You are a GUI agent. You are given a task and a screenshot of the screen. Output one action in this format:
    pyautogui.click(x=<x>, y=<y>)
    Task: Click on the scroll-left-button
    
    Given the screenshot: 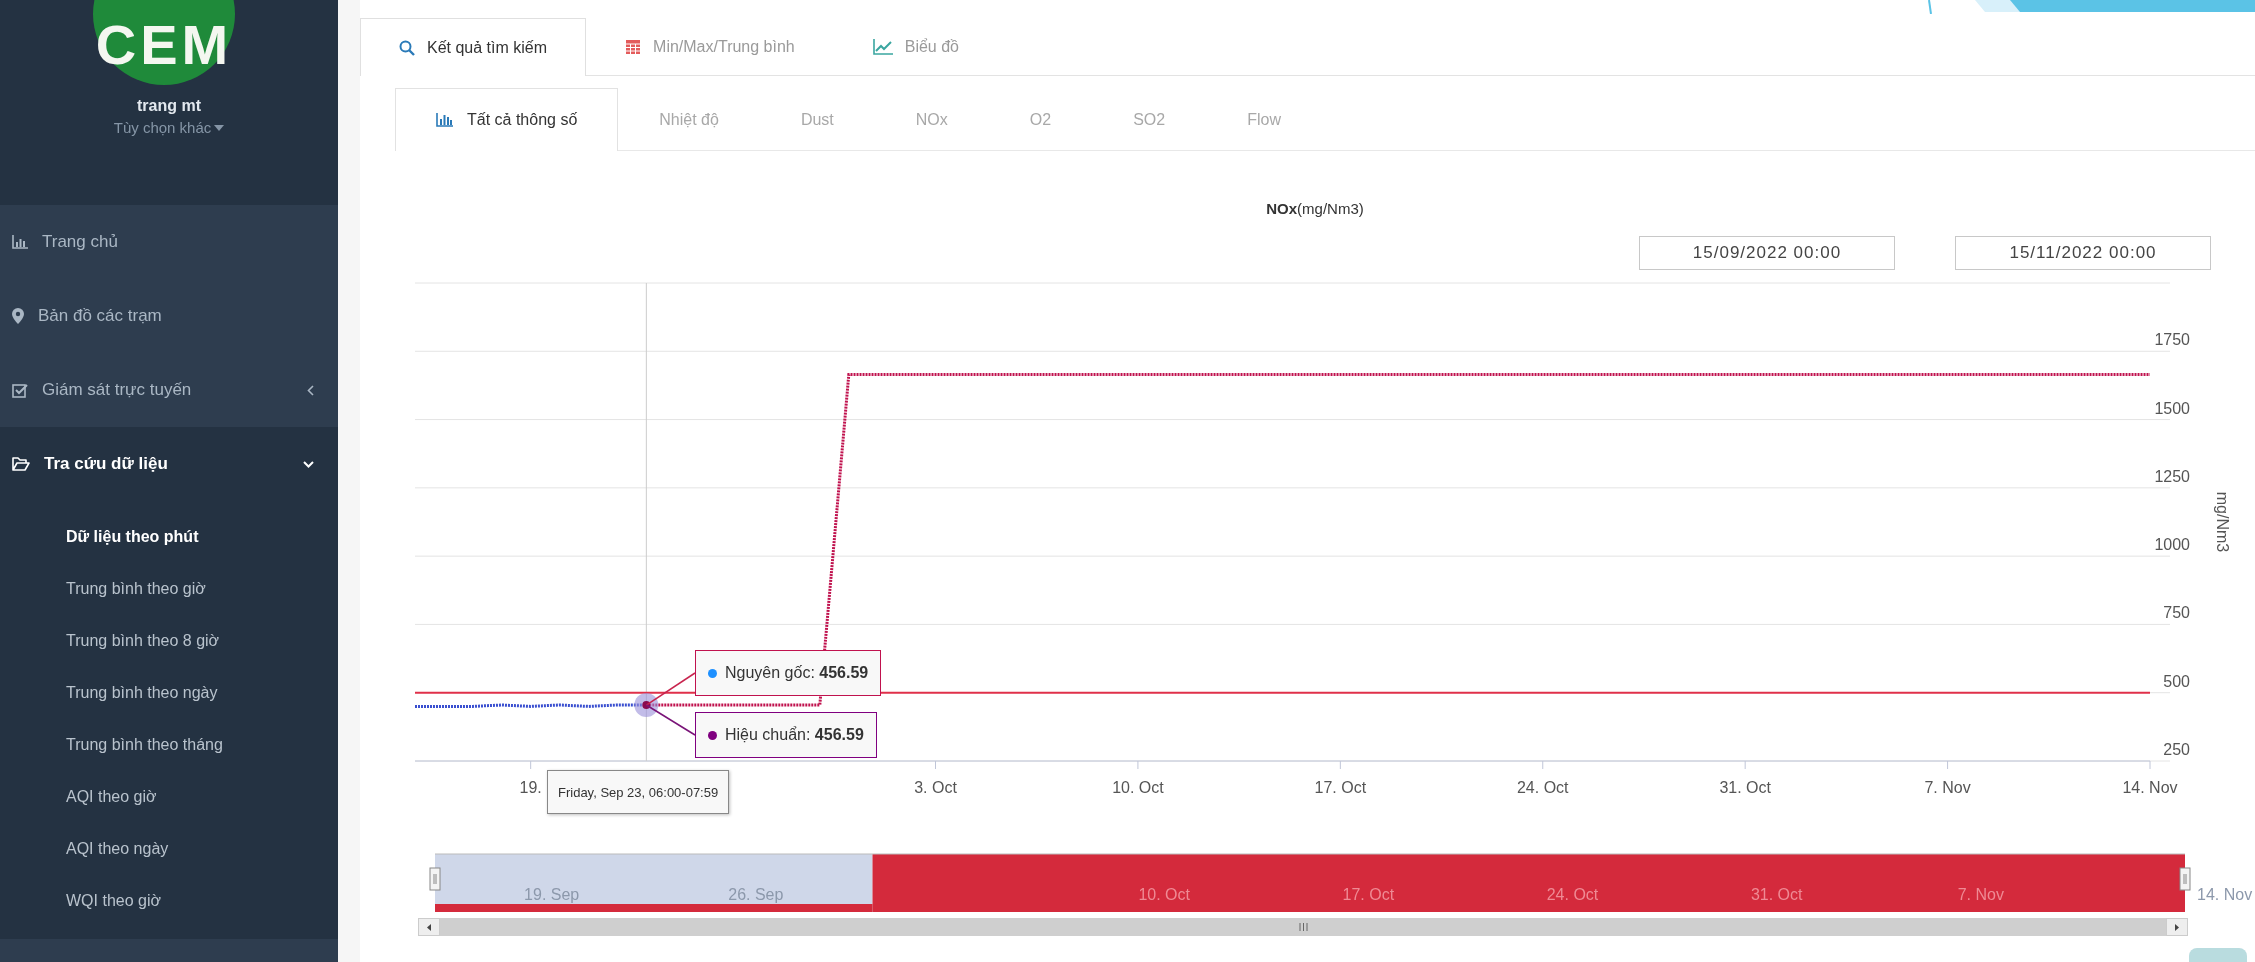 What is the action you would take?
    pyautogui.click(x=429, y=927)
    